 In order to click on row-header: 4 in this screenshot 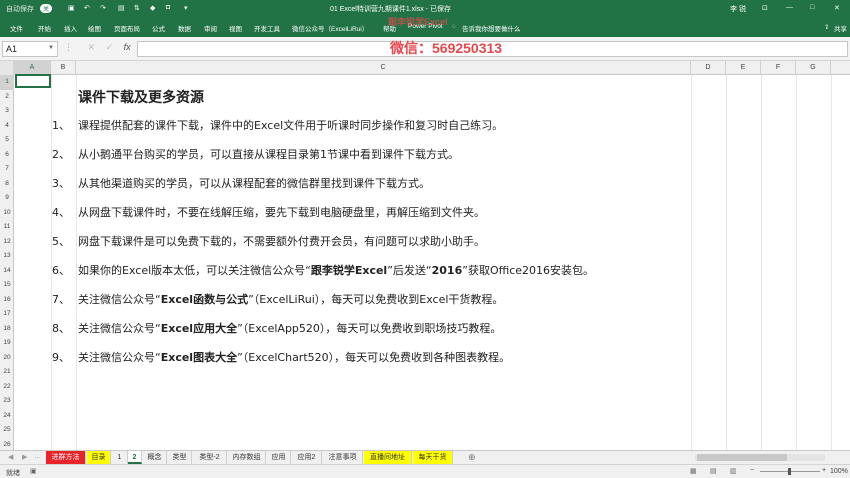, I will do `click(7, 126)`.